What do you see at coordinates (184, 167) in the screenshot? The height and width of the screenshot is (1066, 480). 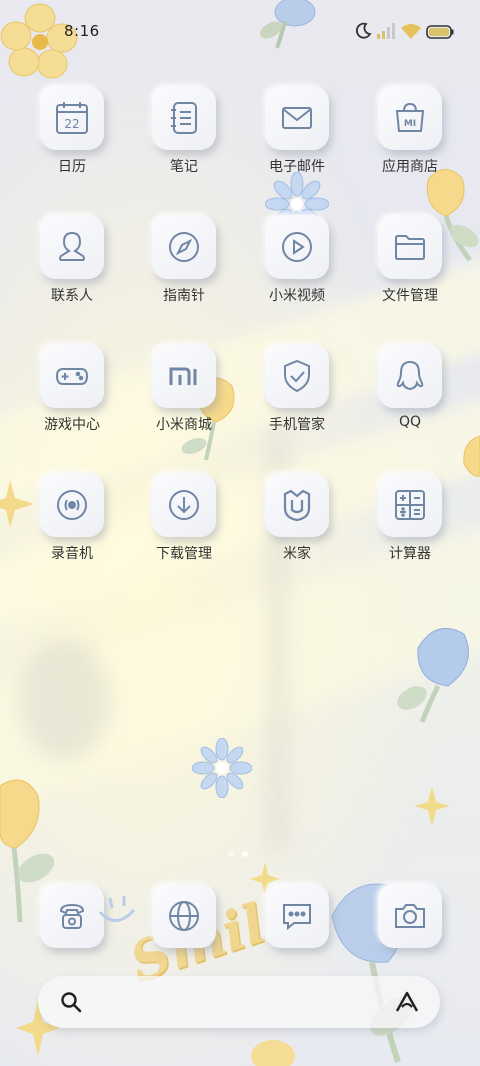 I see `app-label: 笔记` at bounding box center [184, 167].